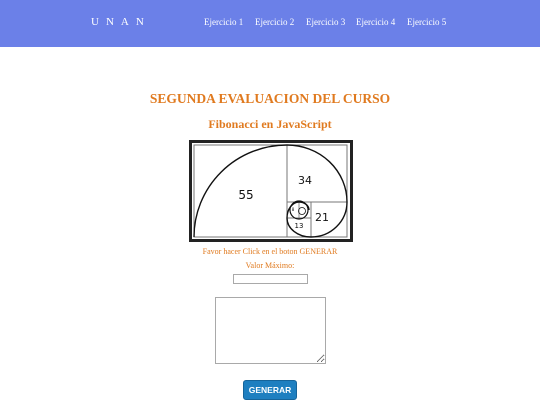 This screenshot has width=540, height=405. I want to click on label-21: 21, so click(322, 217).